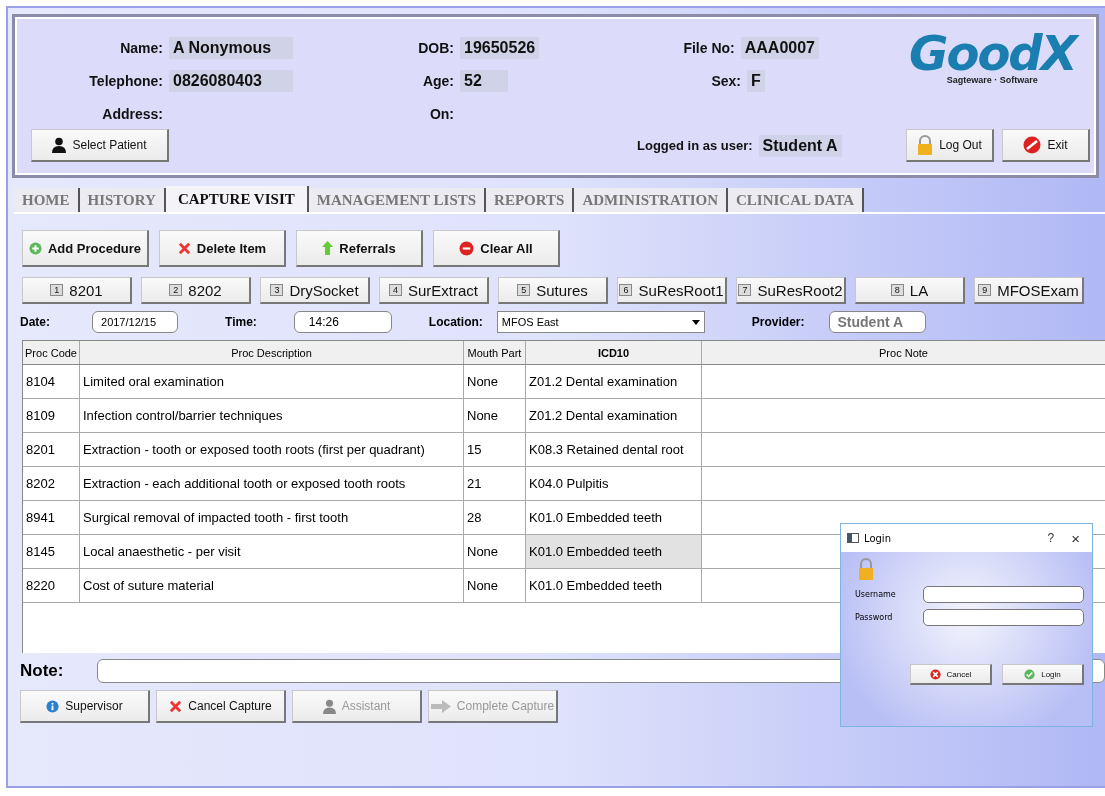  I want to click on table-cell: Extraction - each additional tooth or exposed tooth roots, so click(272, 483).